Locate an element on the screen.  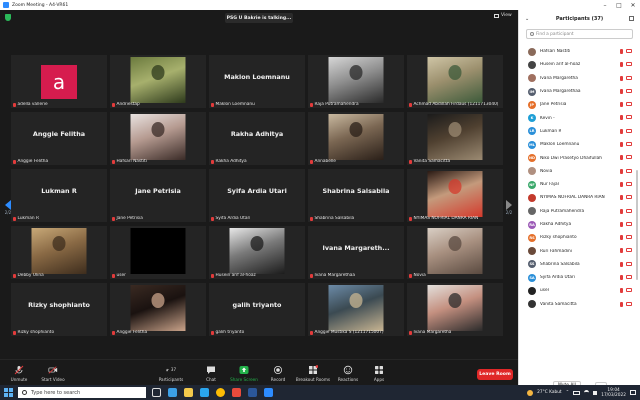
weather-icon is located at coordinates (530, 392).